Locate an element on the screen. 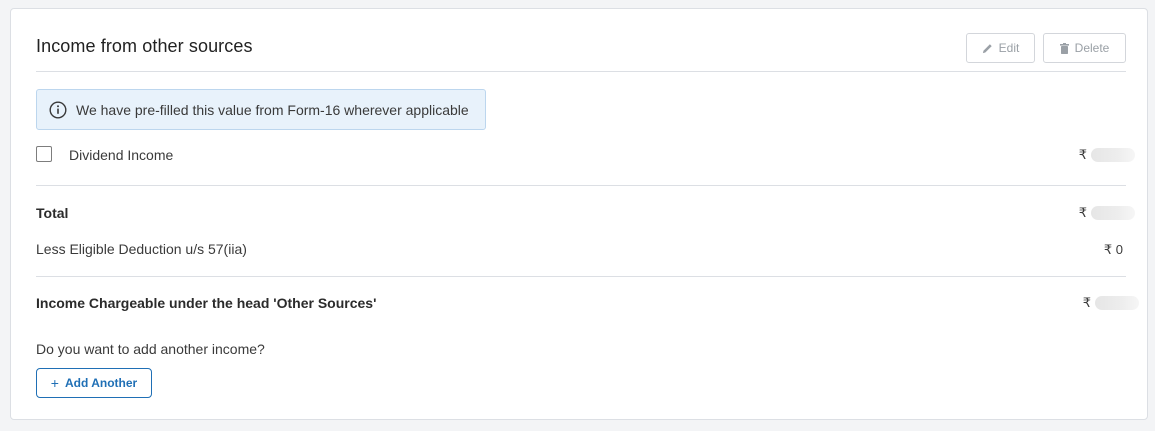 The width and height of the screenshot is (1155, 431). delete-button: Delete is located at coordinates (1084, 48).